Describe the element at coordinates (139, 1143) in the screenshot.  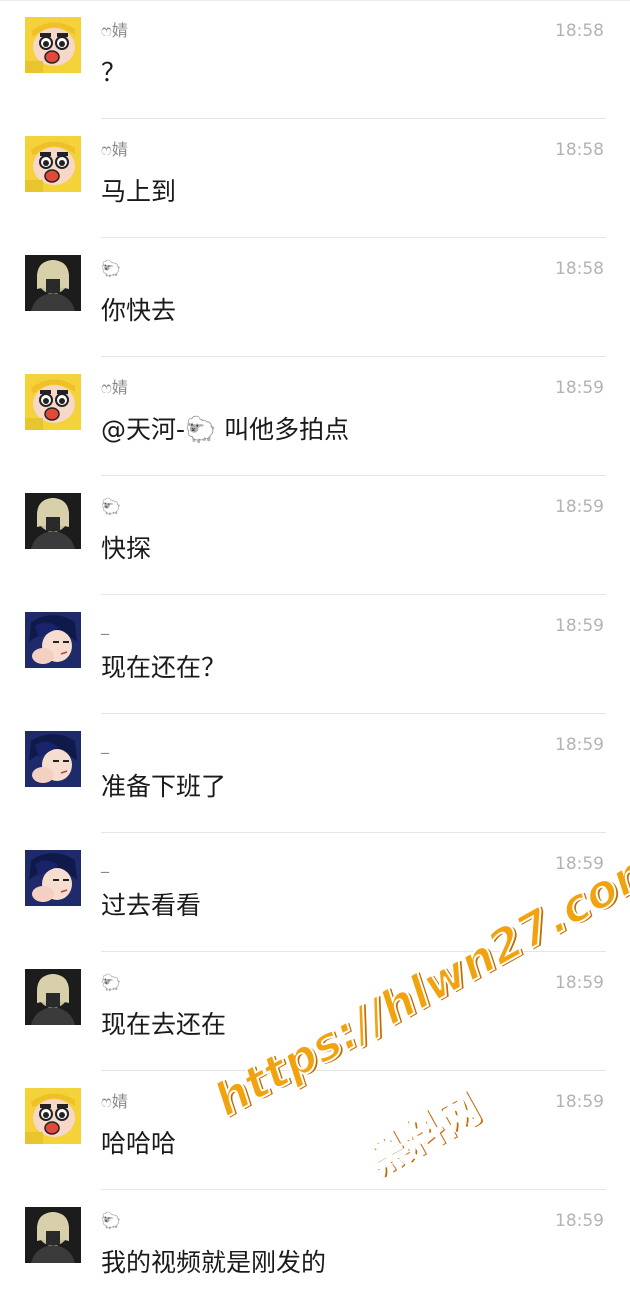
I see `message-text: 哈哈哈` at that location.